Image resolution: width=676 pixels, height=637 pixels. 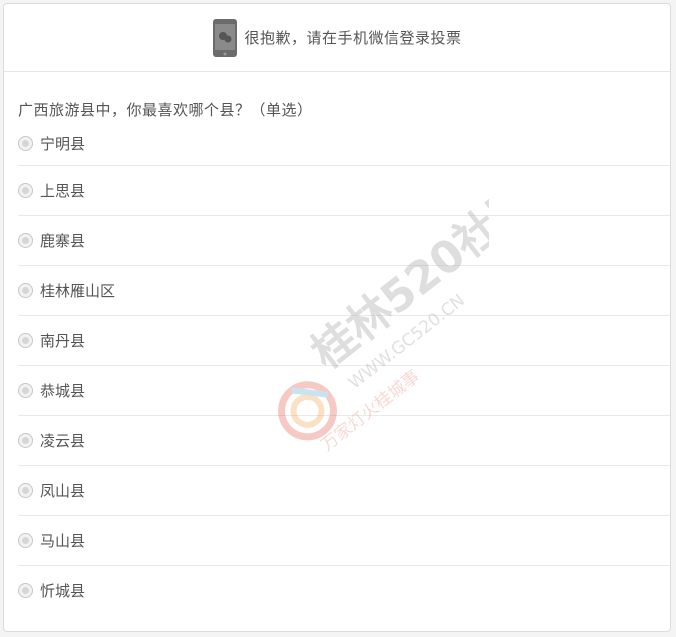 I want to click on option-item: 马山县, so click(x=344, y=541).